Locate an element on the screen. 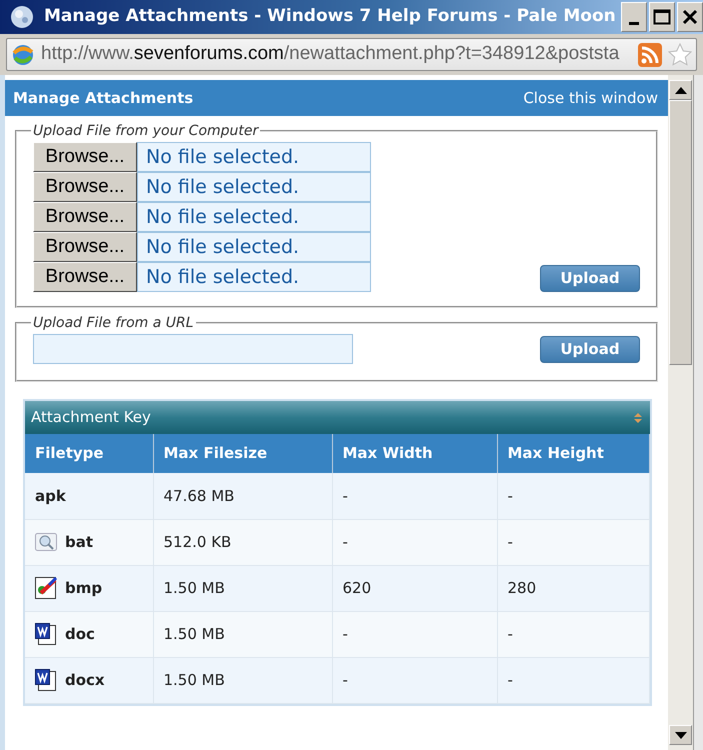 This screenshot has height=750, width=703. column-header: Filetype is located at coordinates (89, 453).